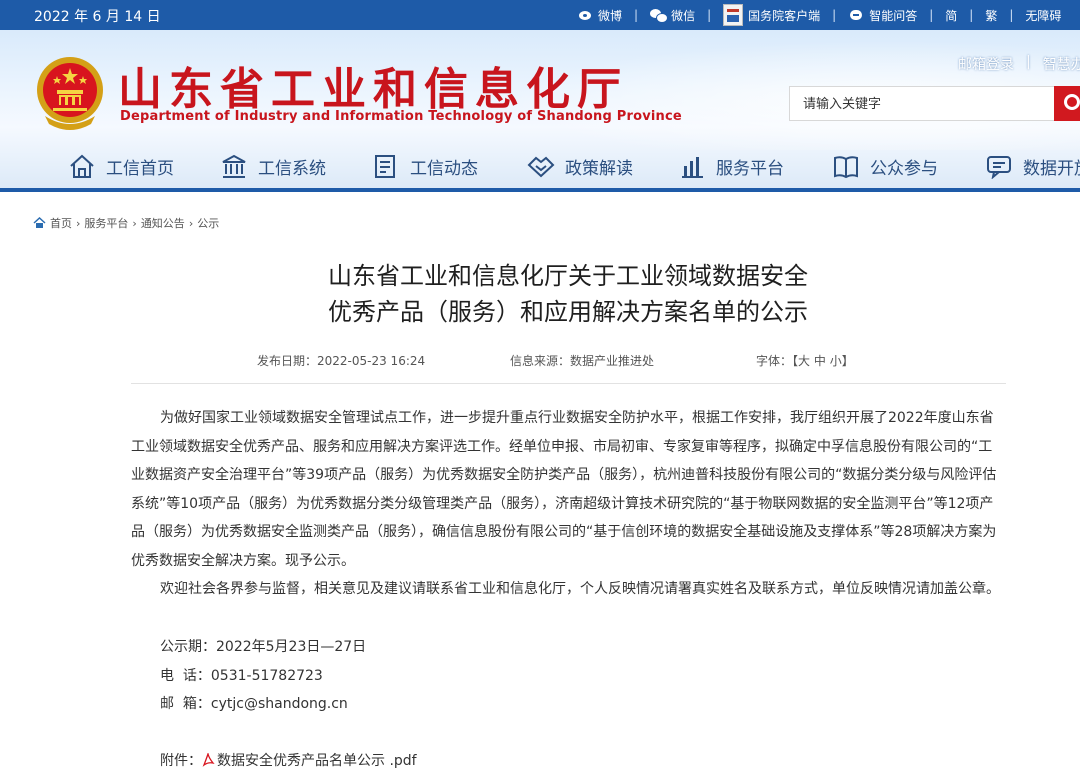  Describe the element at coordinates (610, 15) in the screenshot. I see `weibo-label: 微博` at that location.